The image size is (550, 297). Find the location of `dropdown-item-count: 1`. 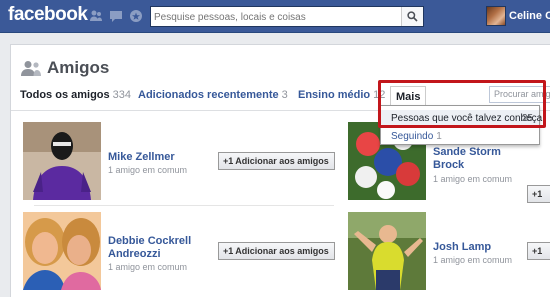

dropdown-item-count: 1 is located at coordinates (439, 136).